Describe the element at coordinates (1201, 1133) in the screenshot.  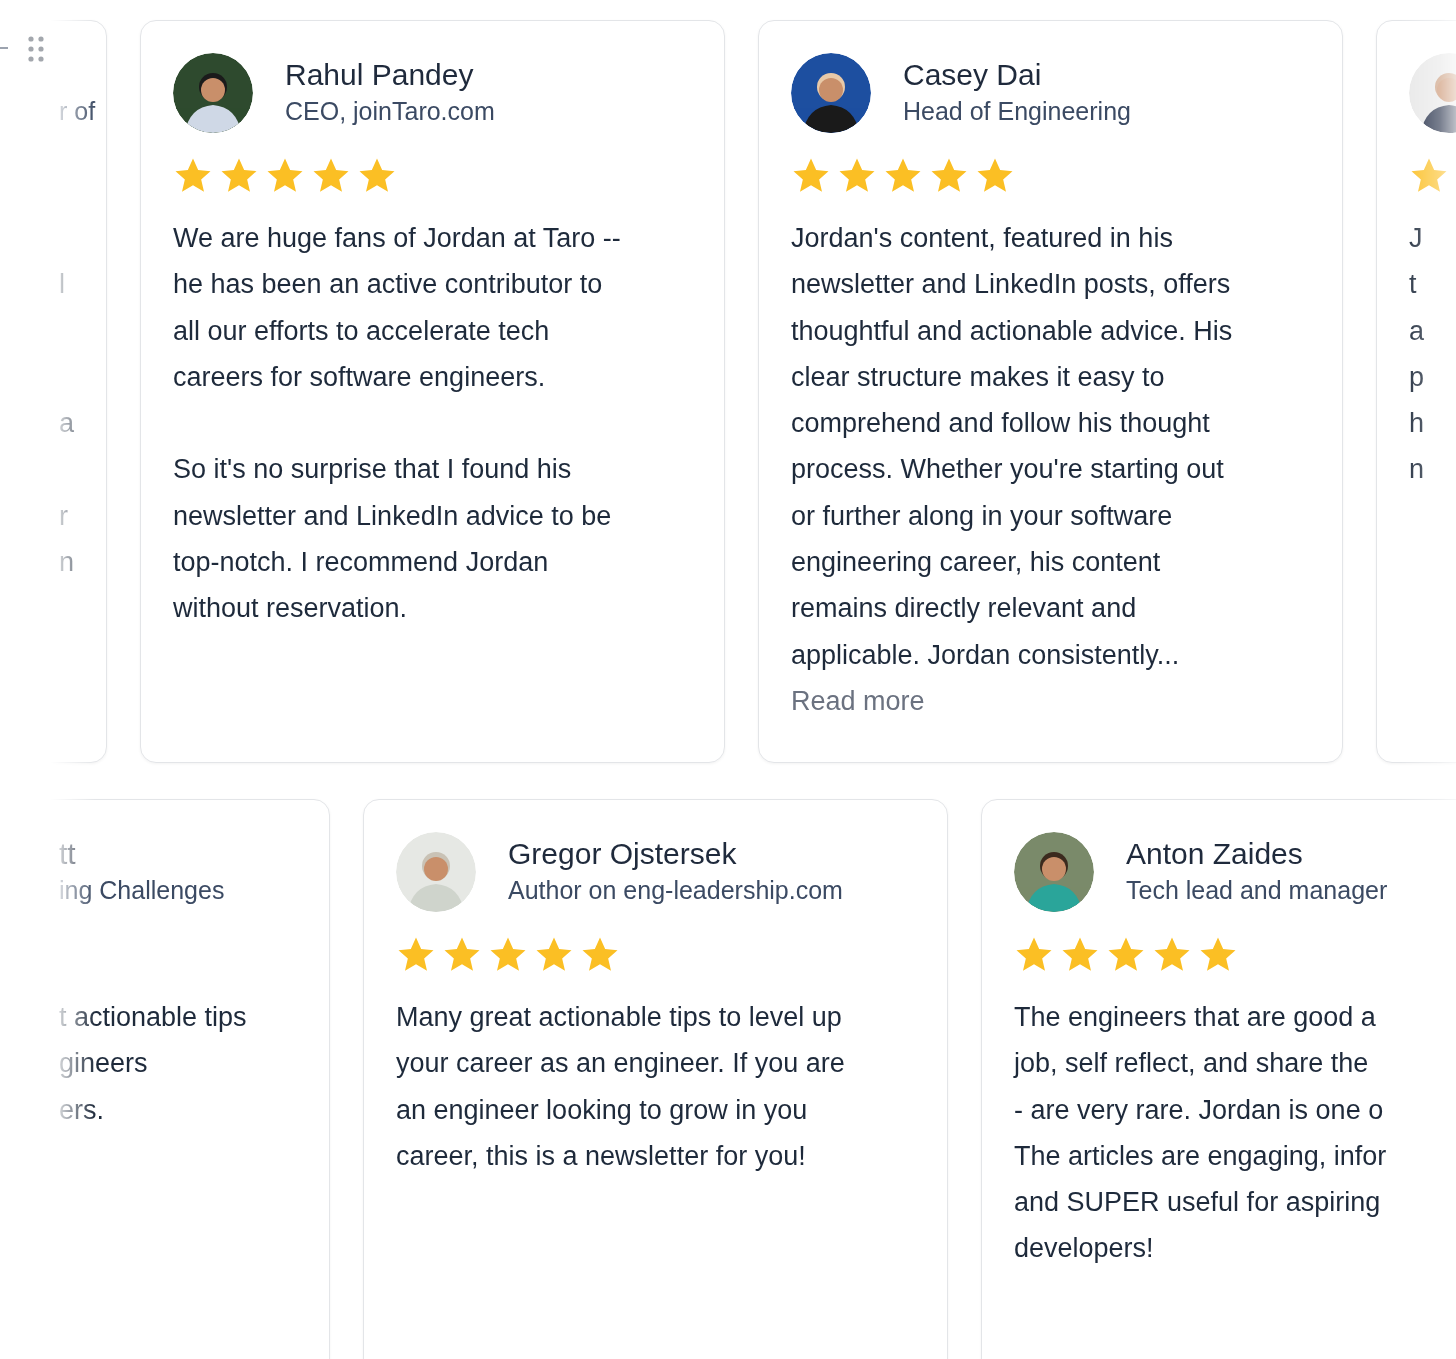
I see `review-text: The engineers that are good a job, self reflect, and share the - are very rare. Jordan is one o The articles are engaging, infor and SUPER useful for aspiring developers!` at that location.